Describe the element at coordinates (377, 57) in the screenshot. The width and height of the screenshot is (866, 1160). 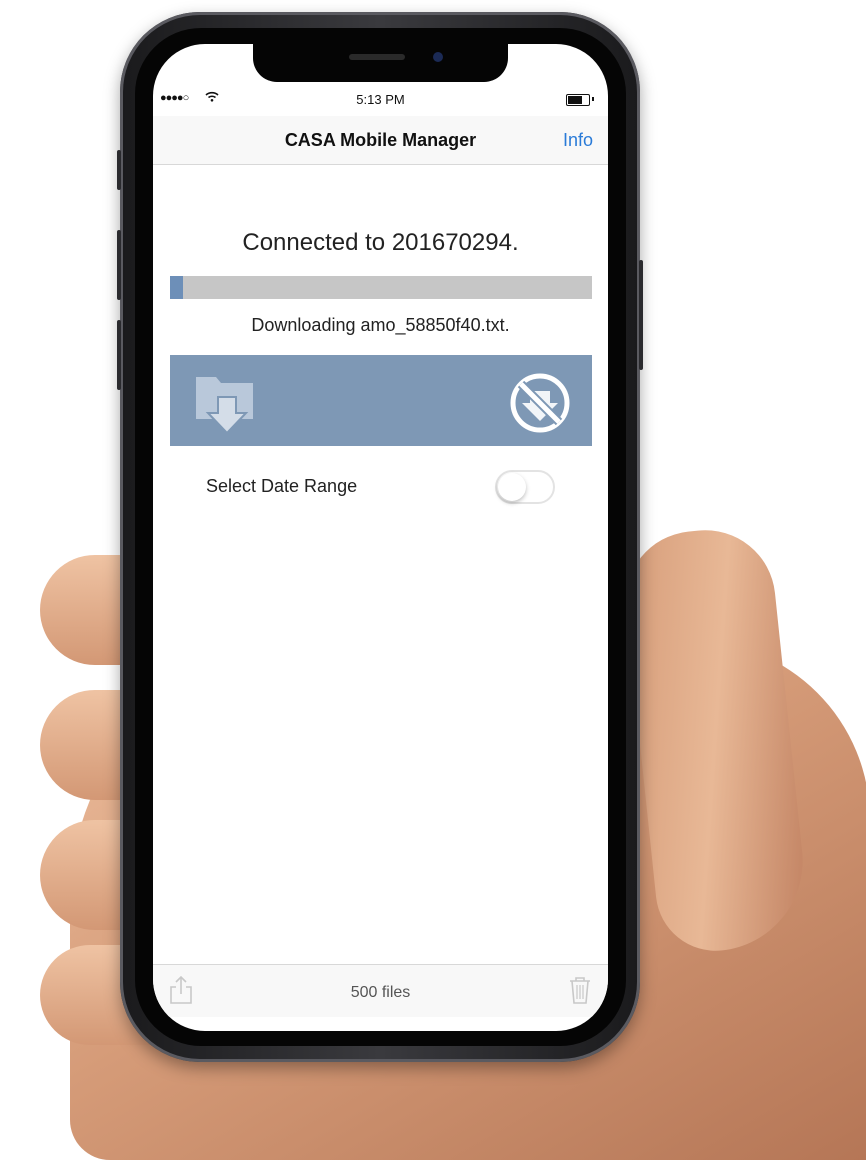
I see `speaker-grille` at that location.